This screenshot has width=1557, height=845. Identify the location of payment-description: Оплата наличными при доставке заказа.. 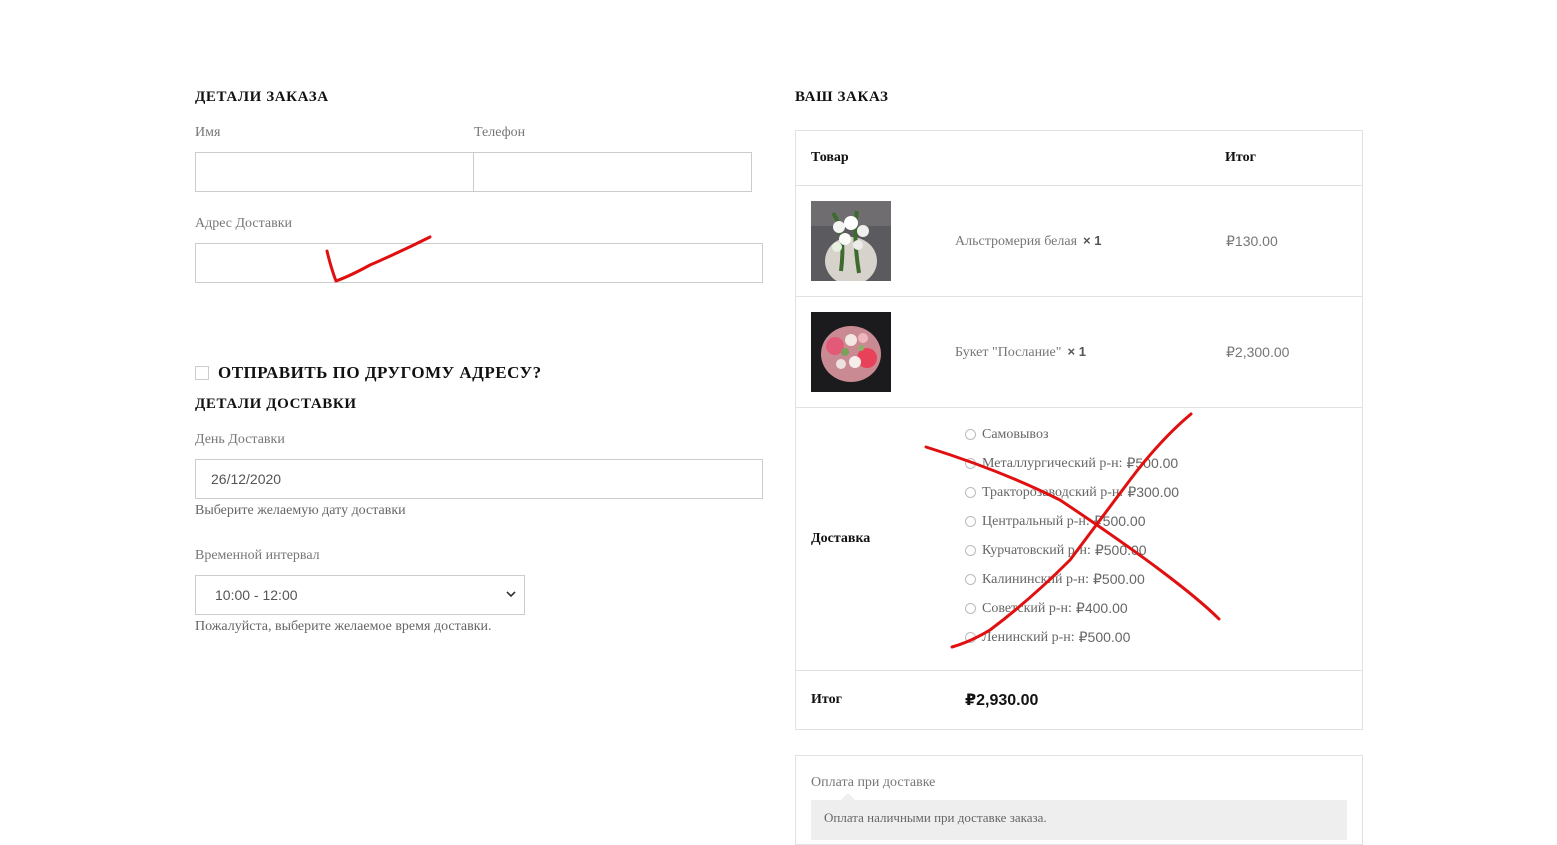
(1079, 820).